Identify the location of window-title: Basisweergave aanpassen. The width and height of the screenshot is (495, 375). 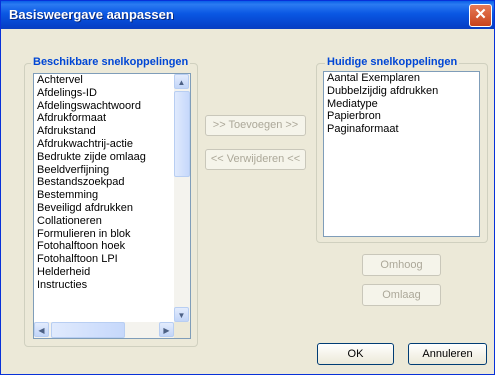
(91, 14).